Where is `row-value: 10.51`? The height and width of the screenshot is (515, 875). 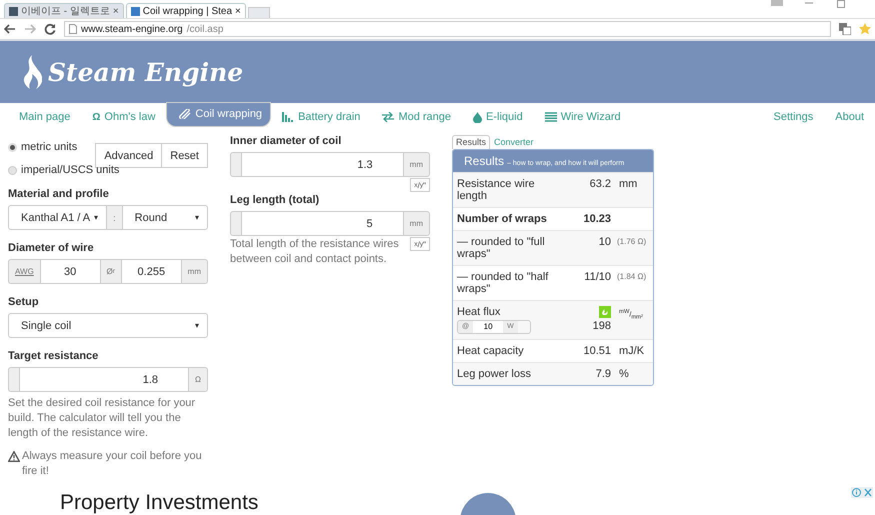 row-value: 10.51 is located at coordinates (596, 351).